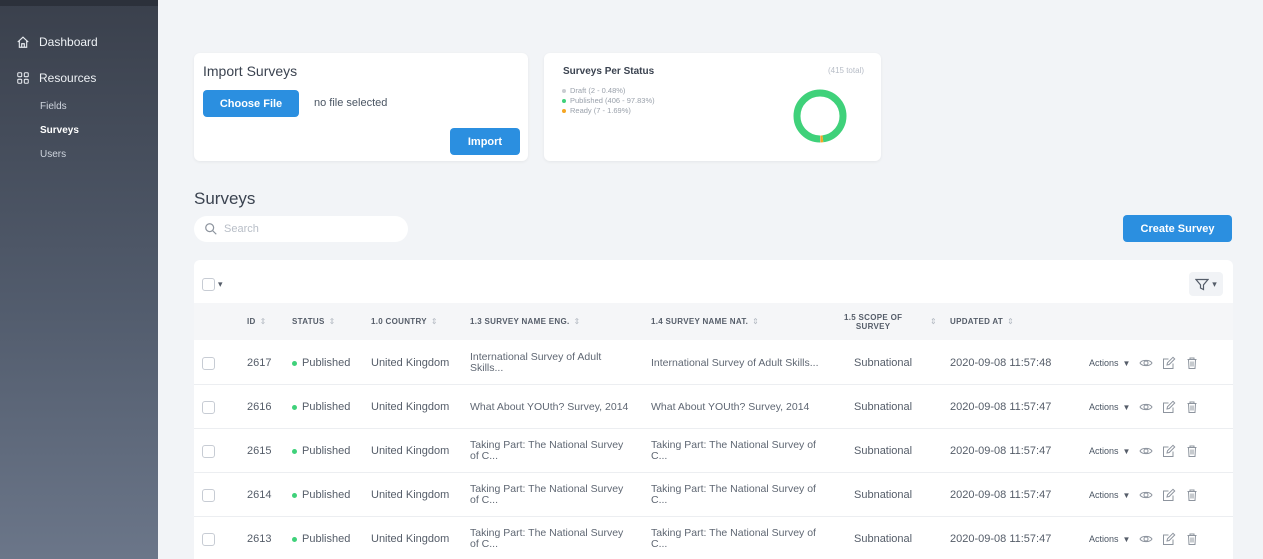 The image size is (1263, 559). I want to click on column-header-country: 1.0 COUNTRY ⇕, so click(404, 321).